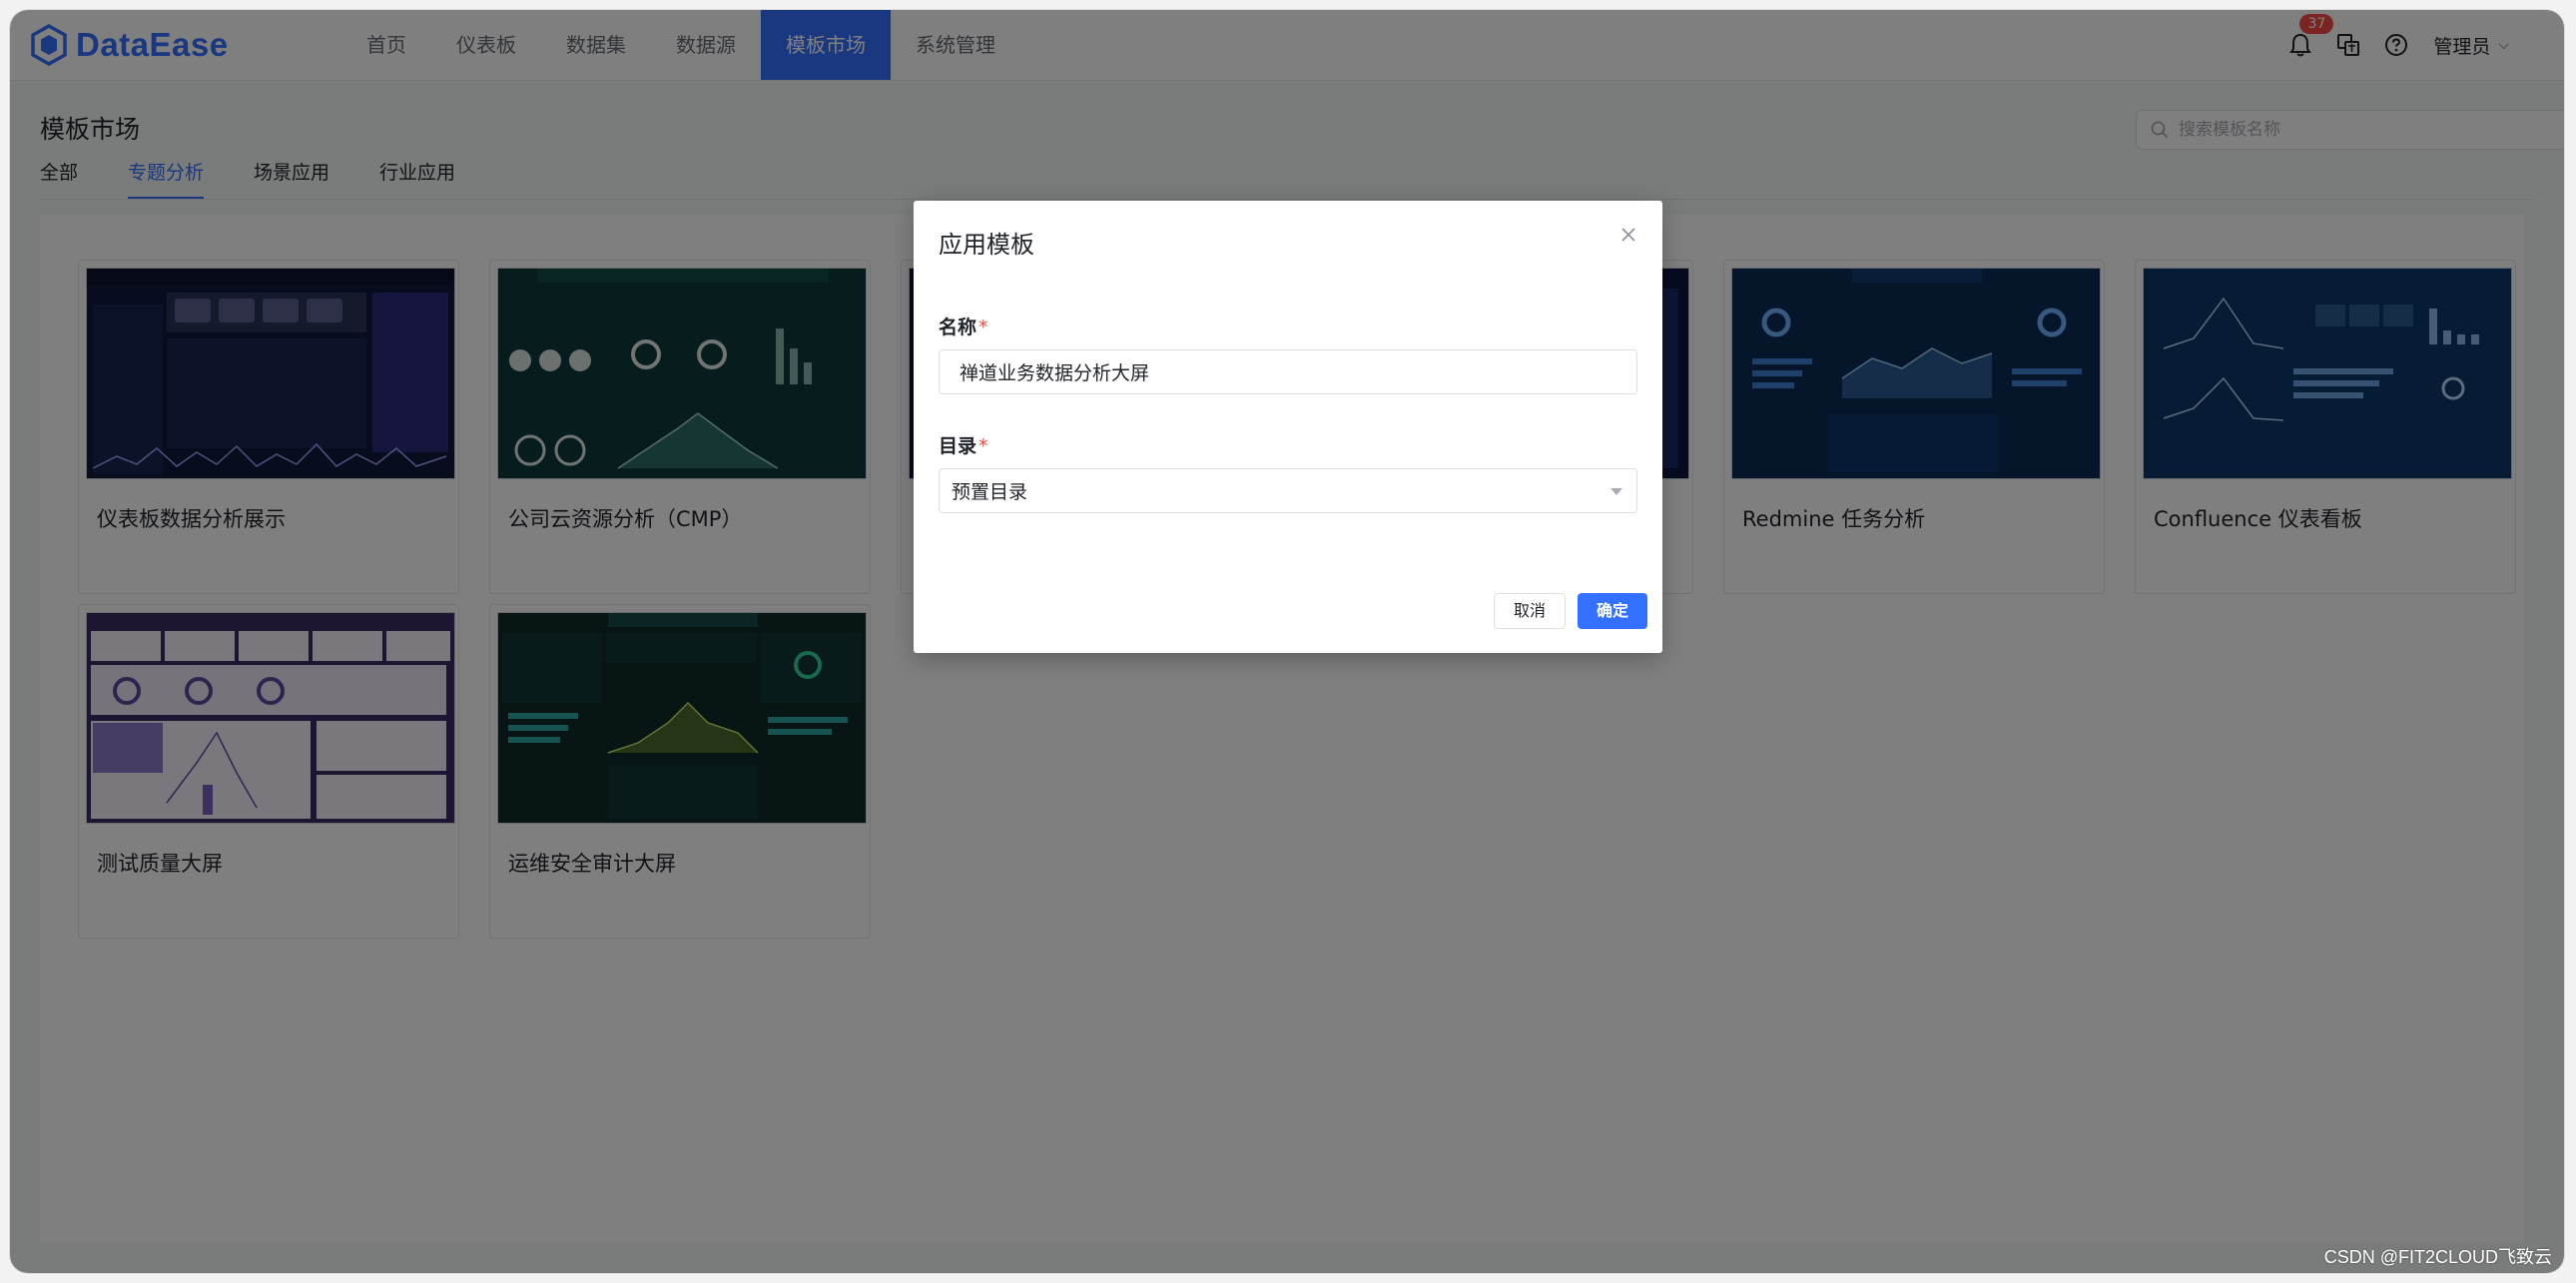 This screenshot has width=2576, height=1283. Describe the element at coordinates (1612, 611) in the screenshot. I see `confirm-button: 确定` at that location.